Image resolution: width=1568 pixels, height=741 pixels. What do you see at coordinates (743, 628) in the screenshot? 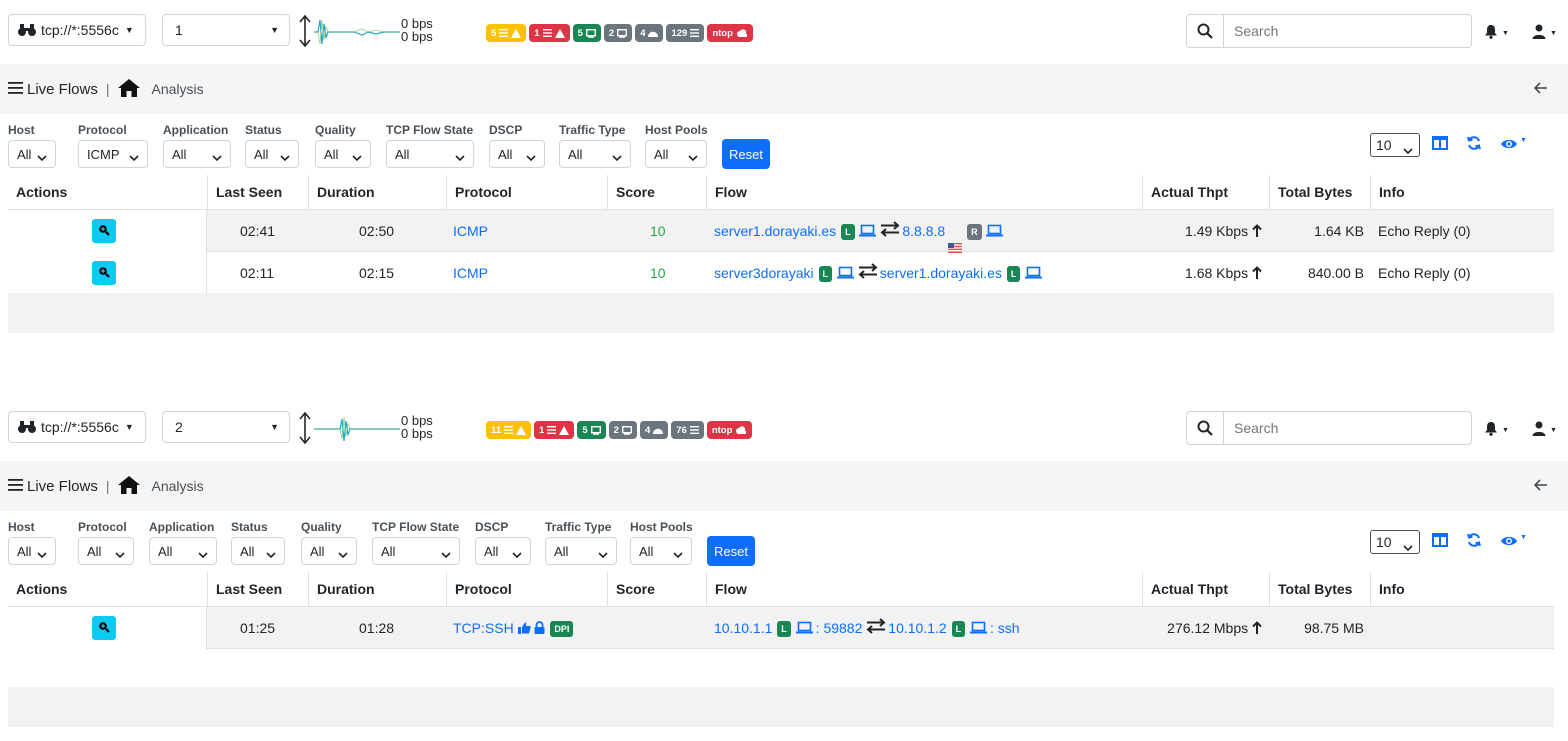
I see `client-host-link: 10.10.1.1` at bounding box center [743, 628].